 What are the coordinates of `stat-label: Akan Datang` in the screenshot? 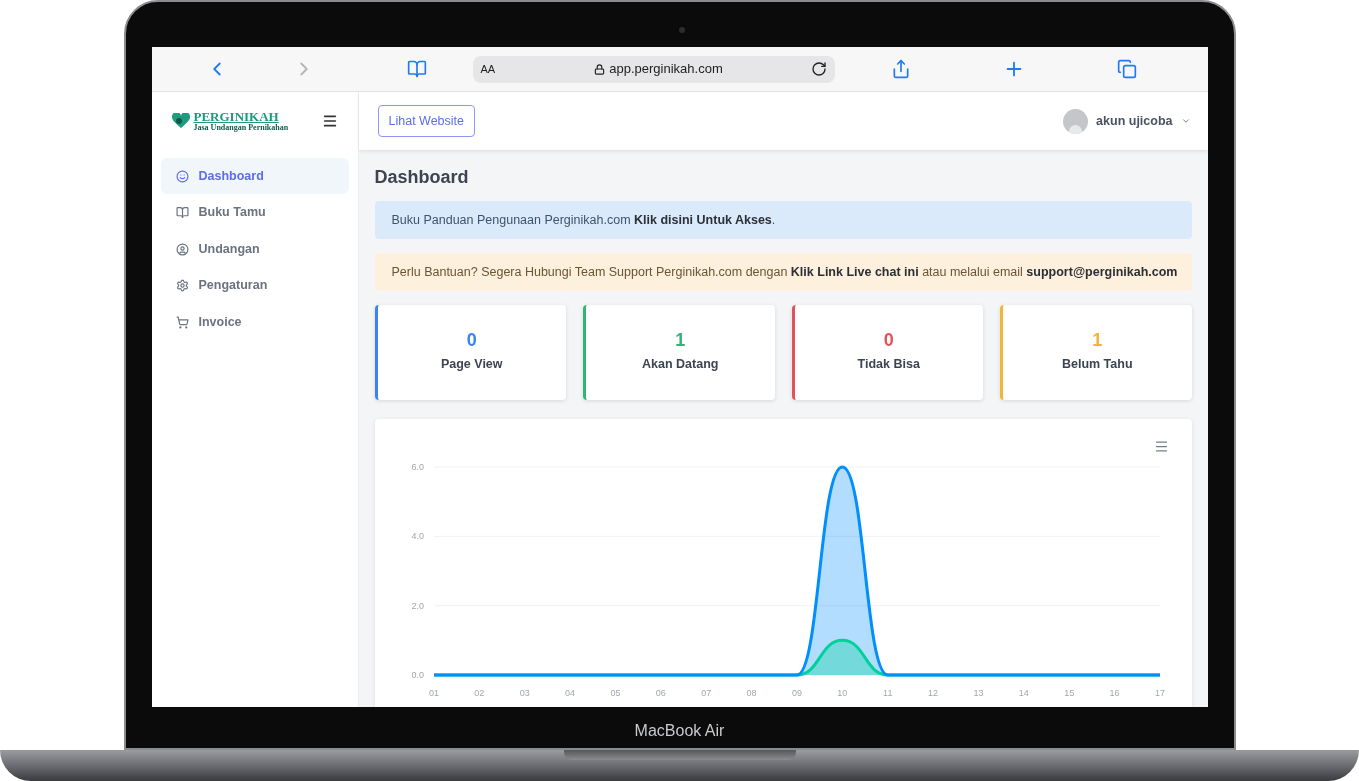 It's located at (680, 365).